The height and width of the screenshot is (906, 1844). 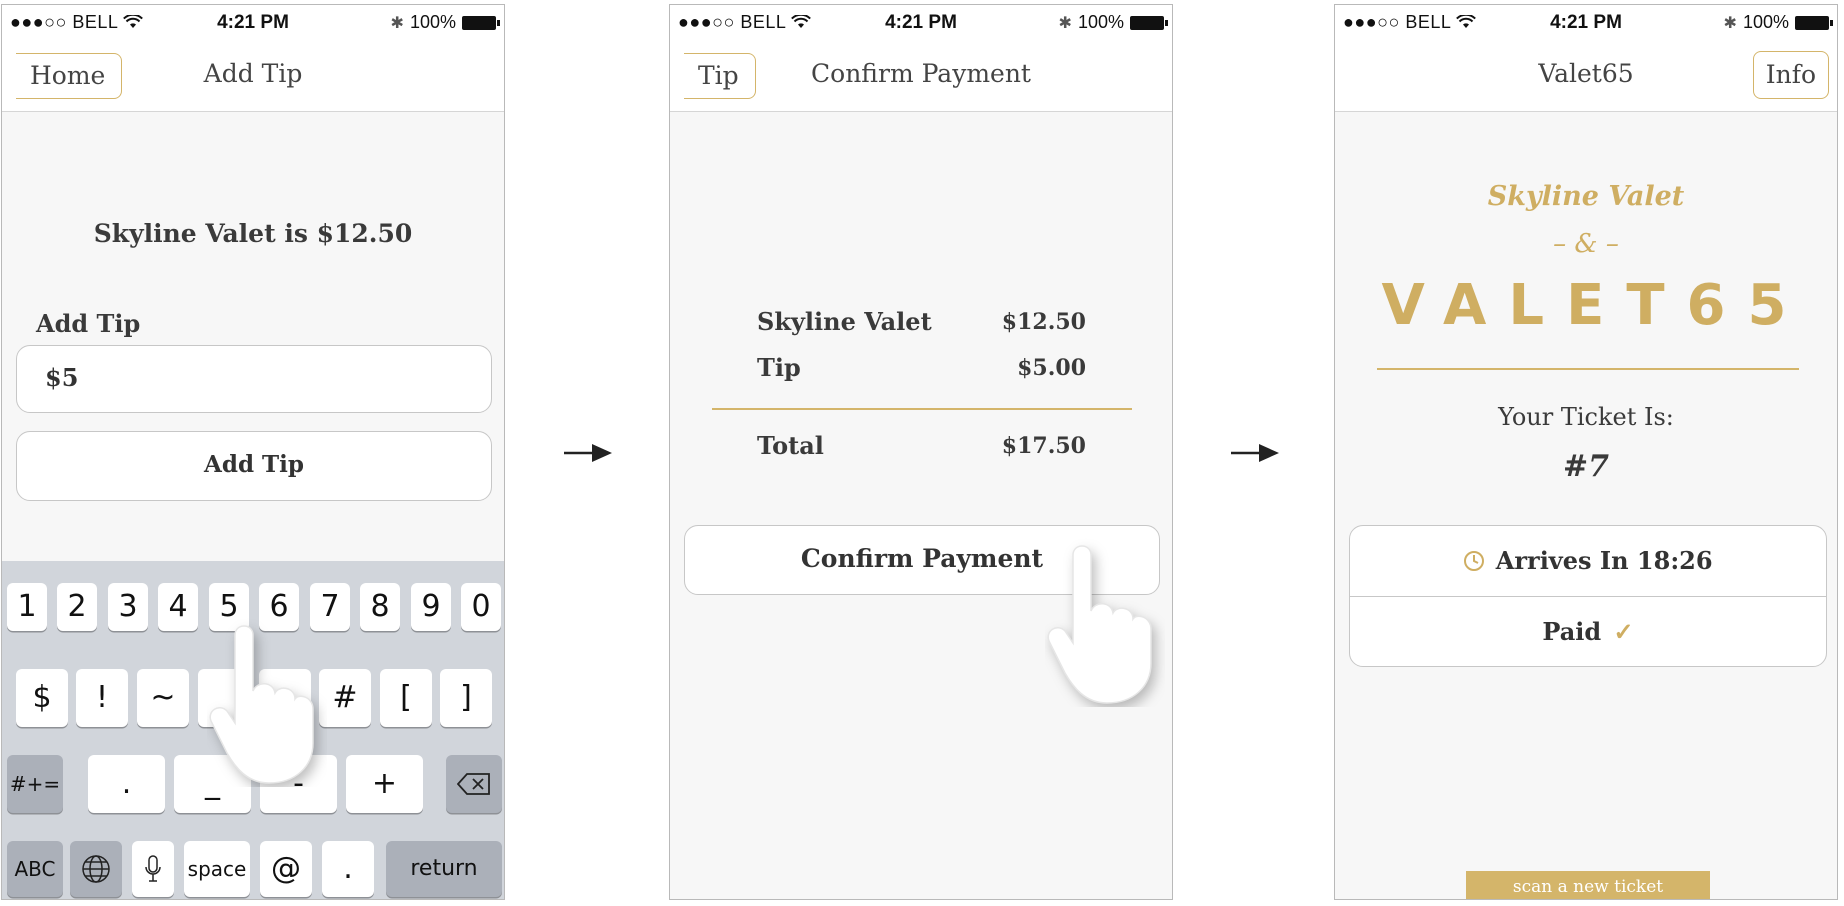 I want to click on line-item-label: Skyline Valet, so click(x=844, y=321).